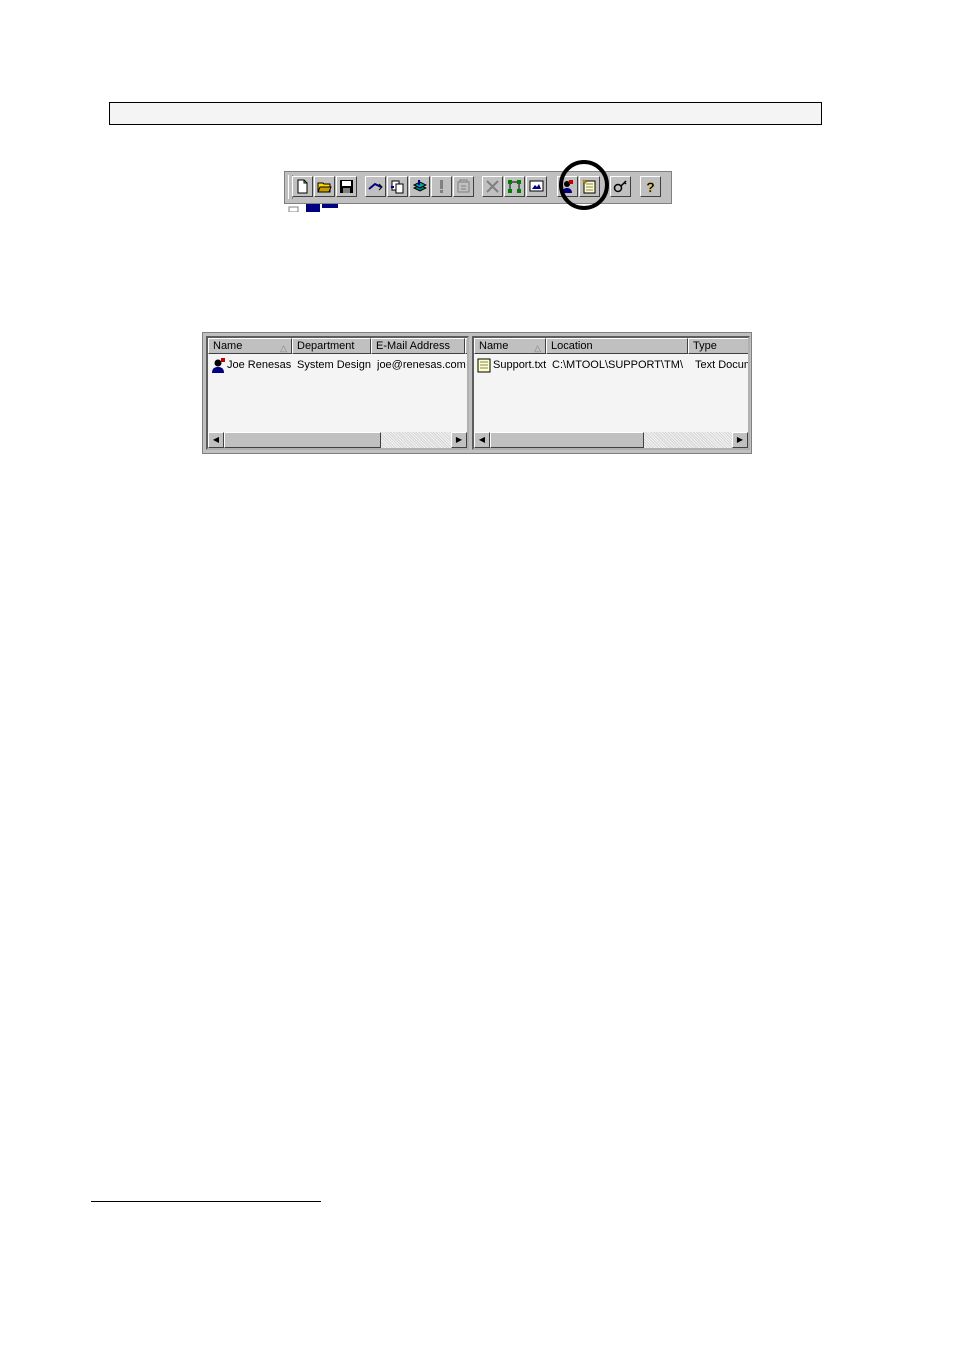 The height and width of the screenshot is (1350, 954). I want to click on tree-network-icon, so click(514, 186).